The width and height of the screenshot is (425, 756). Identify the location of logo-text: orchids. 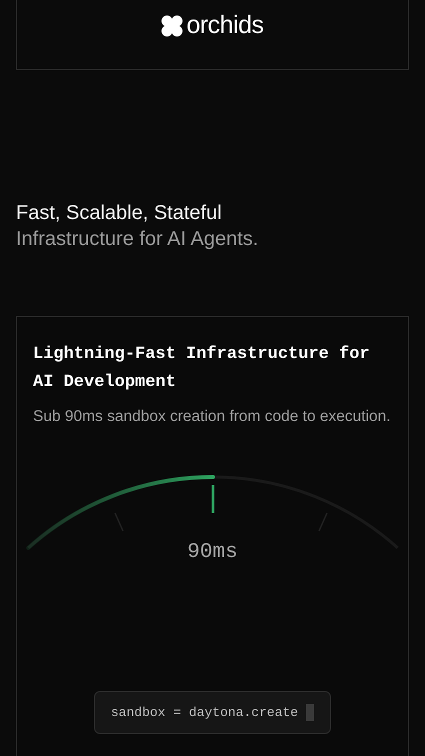
(225, 25).